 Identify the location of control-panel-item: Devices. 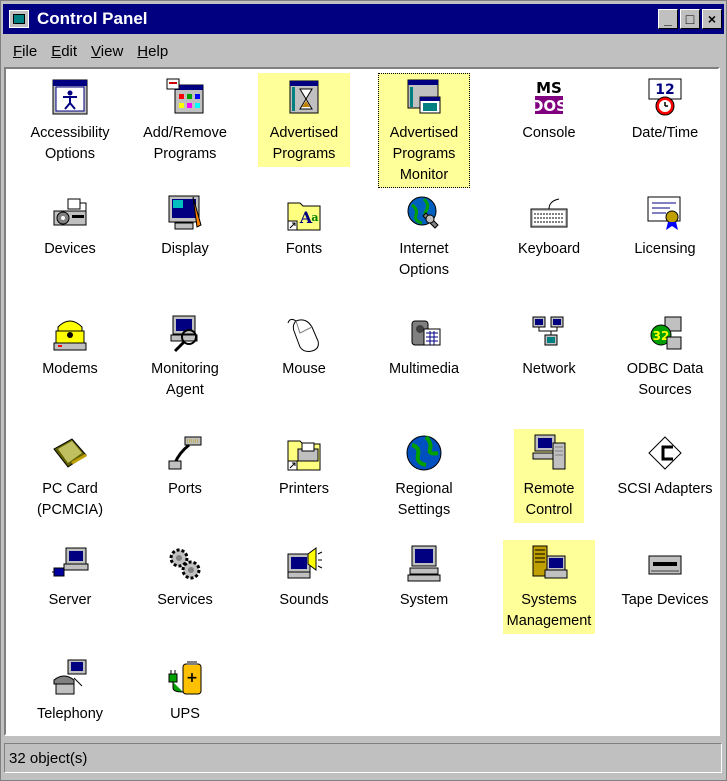
(70, 226).